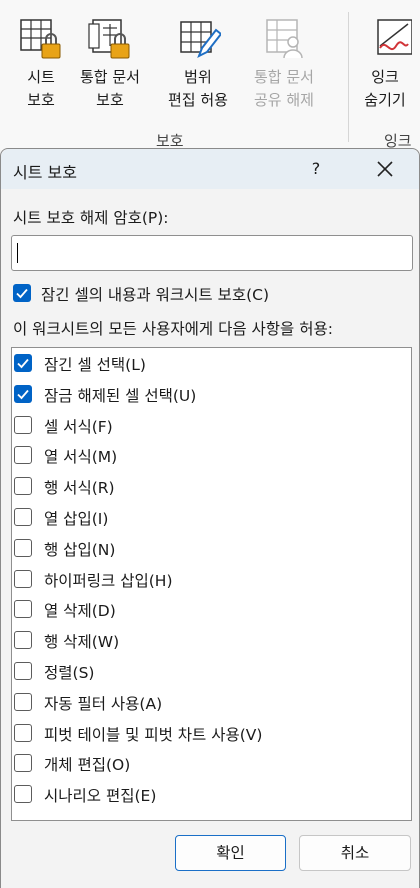  What do you see at coordinates (80, 611) in the screenshot?
I see `permission-label: 열 삭제(D)` at bounding box center [80, 611].